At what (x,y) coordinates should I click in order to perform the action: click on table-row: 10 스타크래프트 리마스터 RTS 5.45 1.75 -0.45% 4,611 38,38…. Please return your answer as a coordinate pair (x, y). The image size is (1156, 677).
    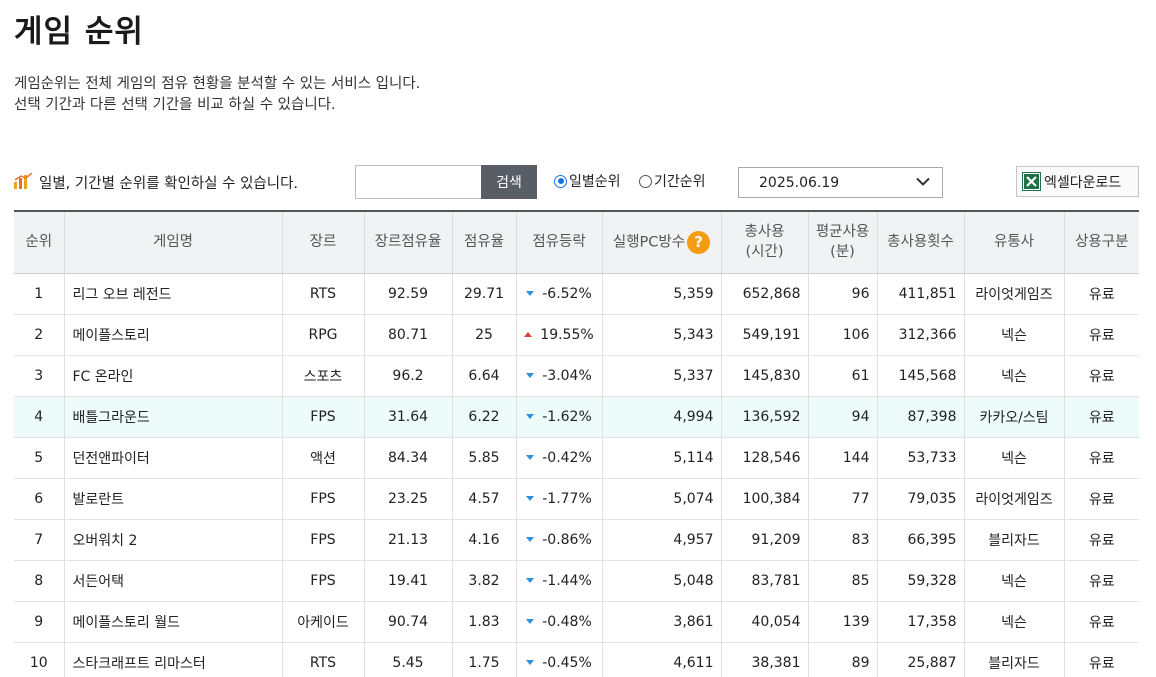
    Looking at the image, I should click on (576, 659).